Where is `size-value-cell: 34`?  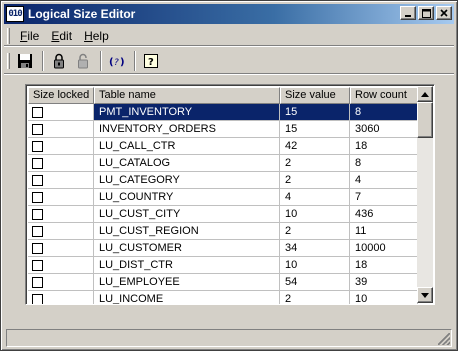
size-value-cell: 34 is located at coordinates (315, 248).